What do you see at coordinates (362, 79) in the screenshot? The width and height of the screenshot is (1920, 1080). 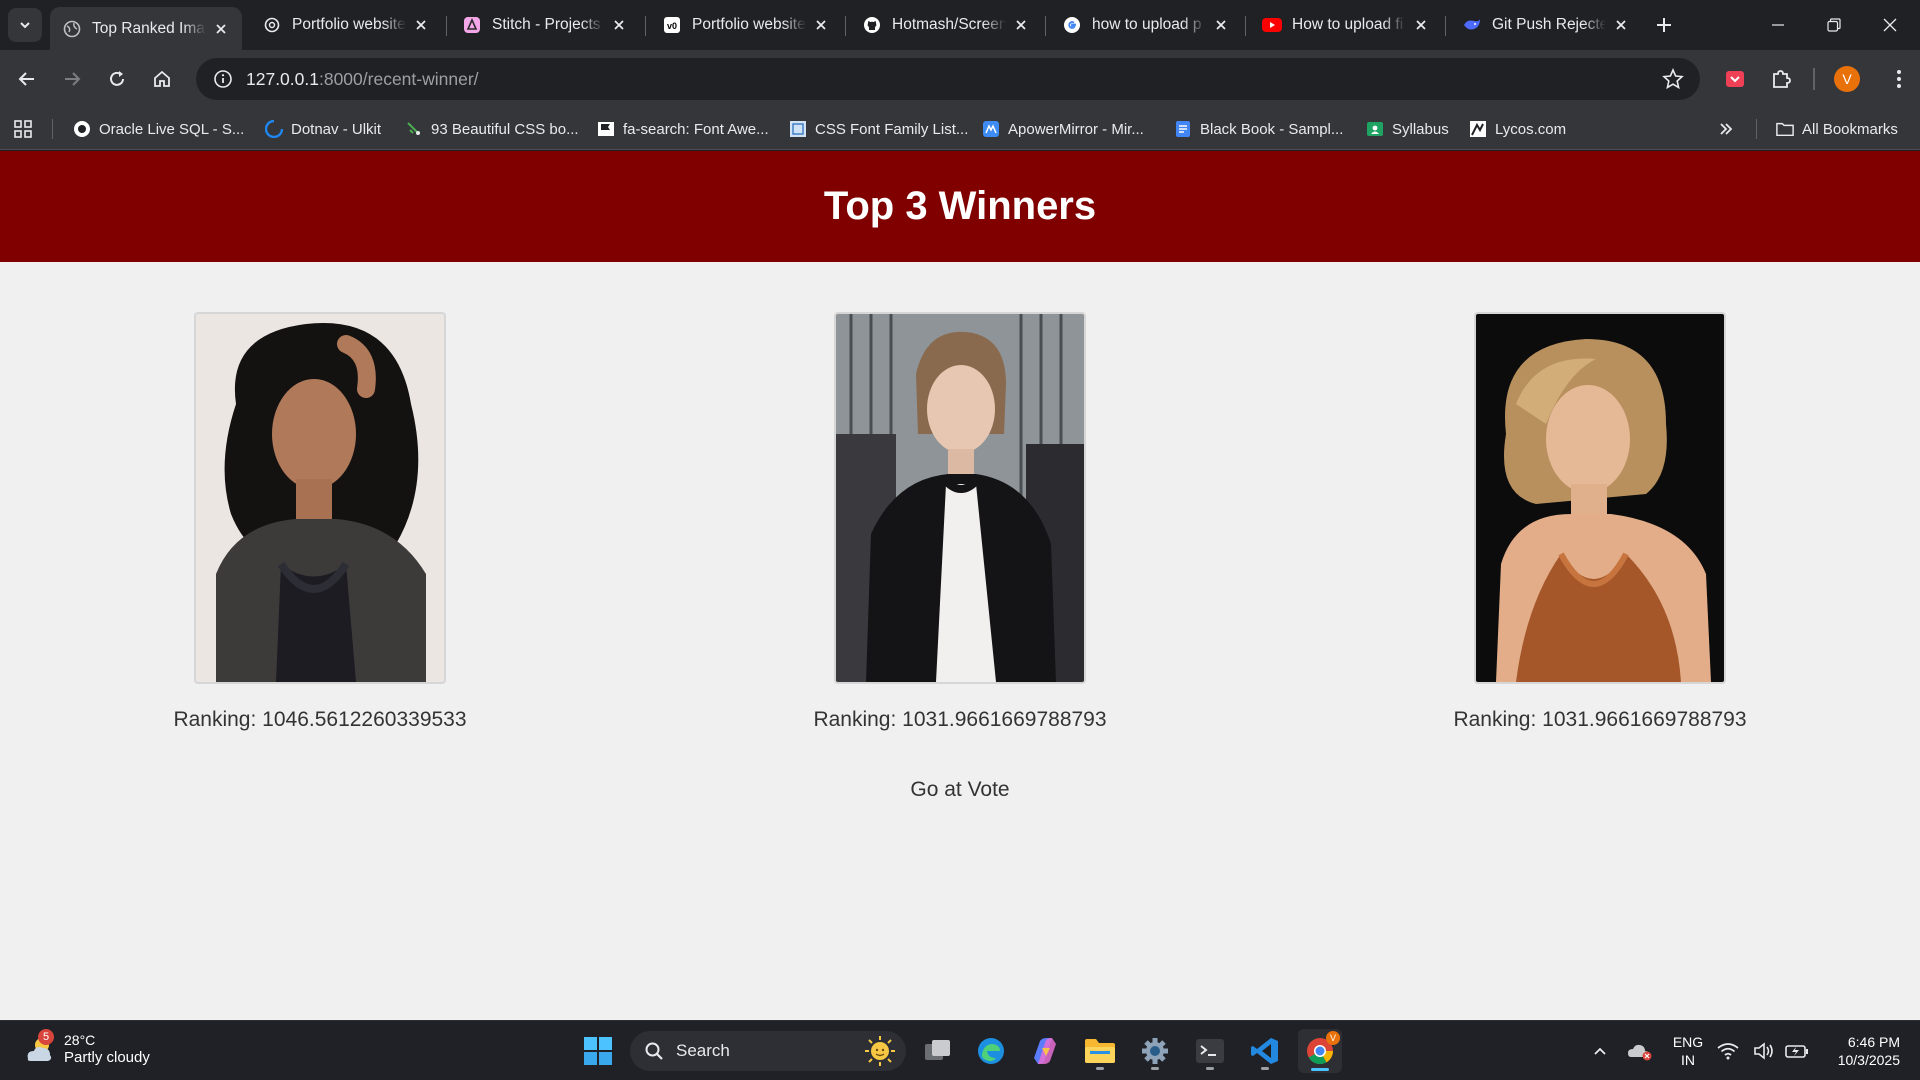 I see `url-text: 127.0.0.1:8000/recent-winner/` at bounding box center [362, 79].